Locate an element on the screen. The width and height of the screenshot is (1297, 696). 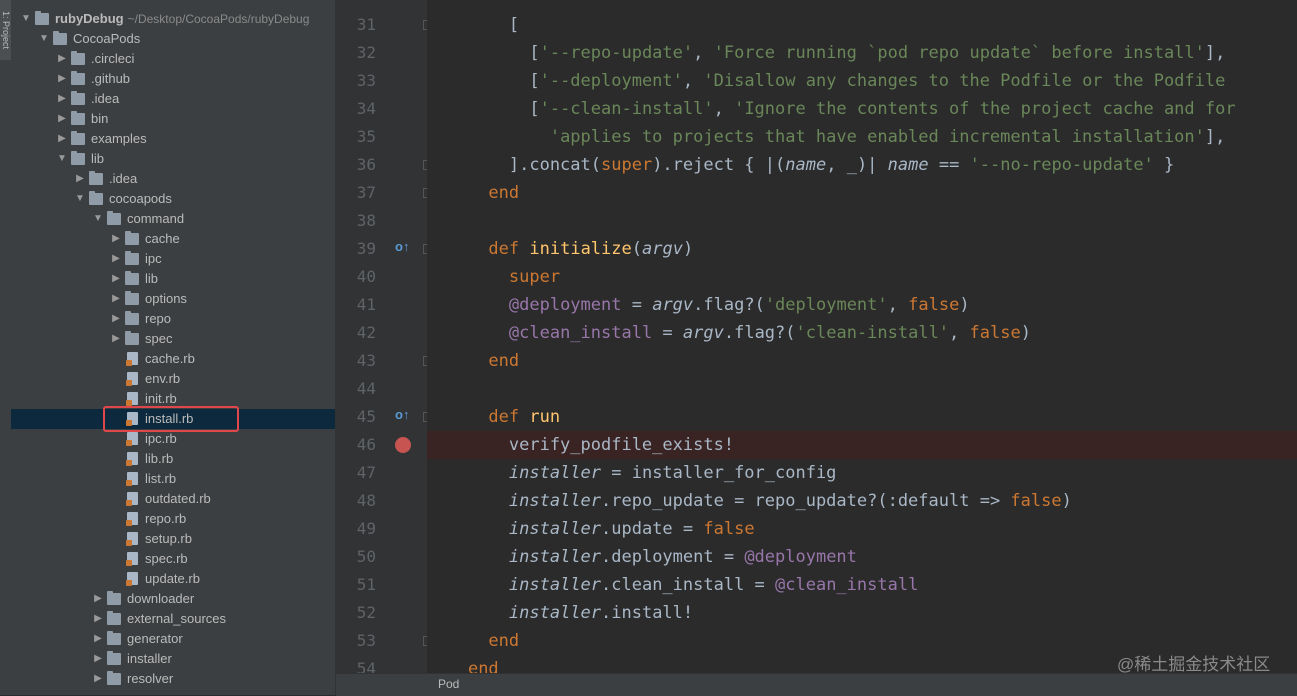
project-tool-tab: 1: Project is located at coordinates (5, 30).